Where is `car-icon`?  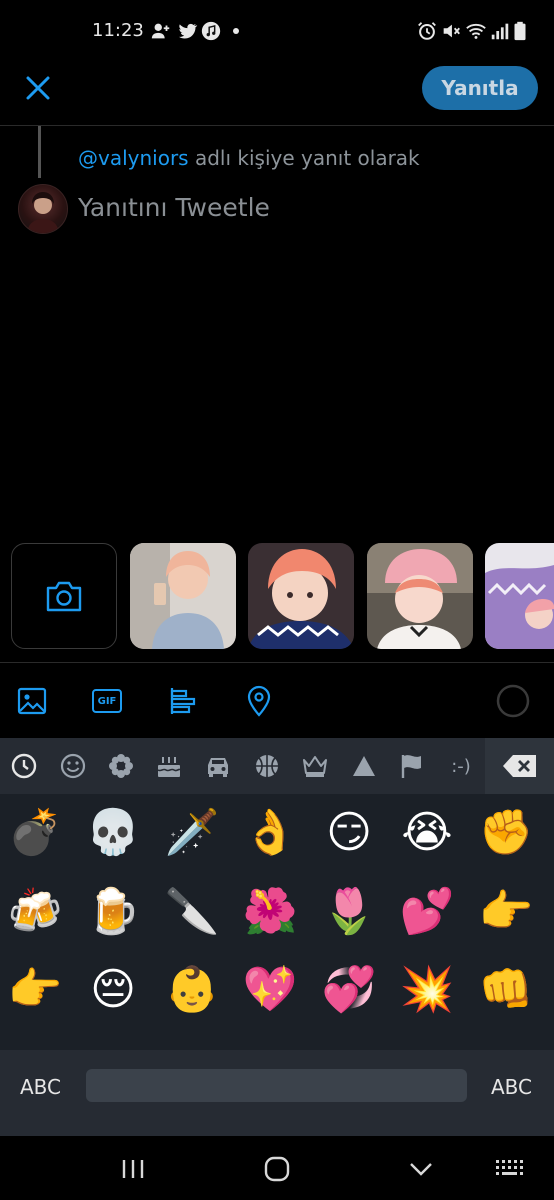
car-icon is located at coordinates (218, 767).